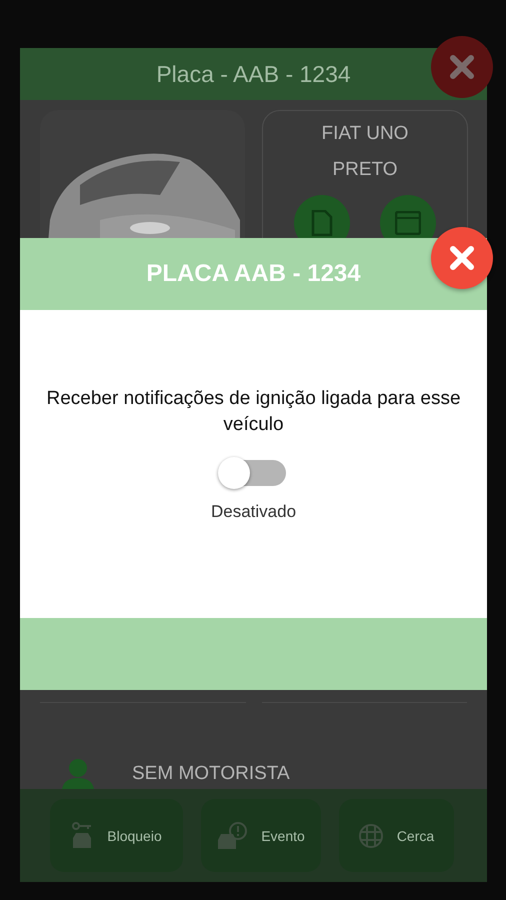 The width and height of the screenshot is (506, 900). I want to click on action-button: Cerca, so click(396, 835).